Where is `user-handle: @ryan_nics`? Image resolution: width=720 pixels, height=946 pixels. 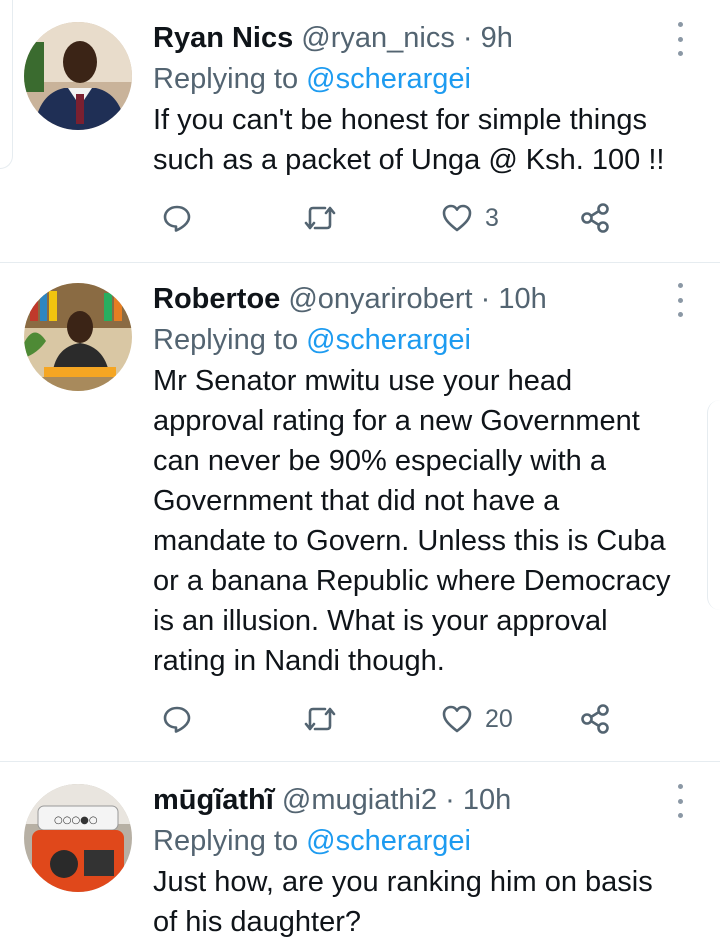
user-handle: @ryan_nics is located at coordinates (378, 38).